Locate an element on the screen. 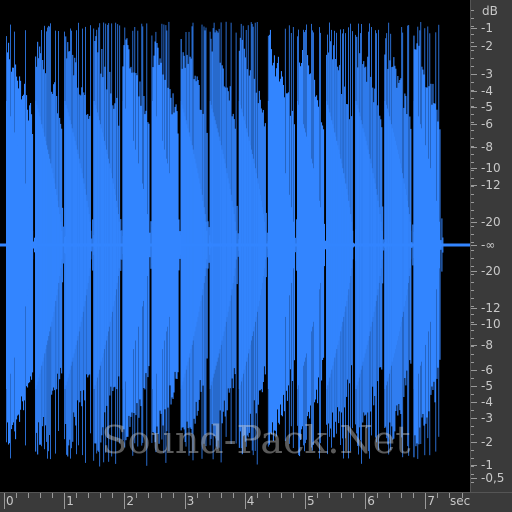  db-label: -1 is located at coordinates (487, 465).